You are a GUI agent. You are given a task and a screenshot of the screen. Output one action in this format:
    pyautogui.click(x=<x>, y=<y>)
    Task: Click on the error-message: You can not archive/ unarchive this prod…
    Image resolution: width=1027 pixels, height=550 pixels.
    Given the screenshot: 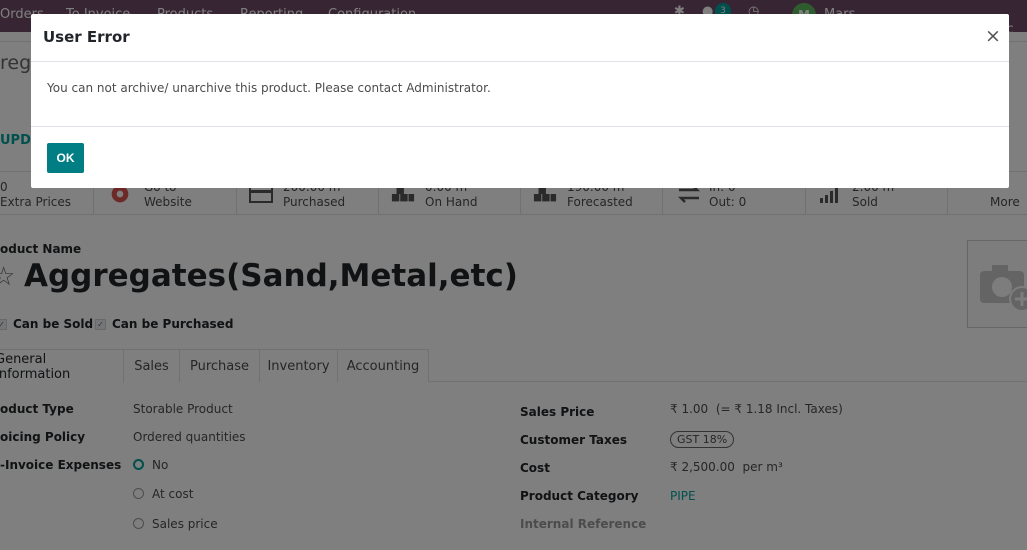 What is the action you would take?
    pyautogui.click(x=269, y=88)
    